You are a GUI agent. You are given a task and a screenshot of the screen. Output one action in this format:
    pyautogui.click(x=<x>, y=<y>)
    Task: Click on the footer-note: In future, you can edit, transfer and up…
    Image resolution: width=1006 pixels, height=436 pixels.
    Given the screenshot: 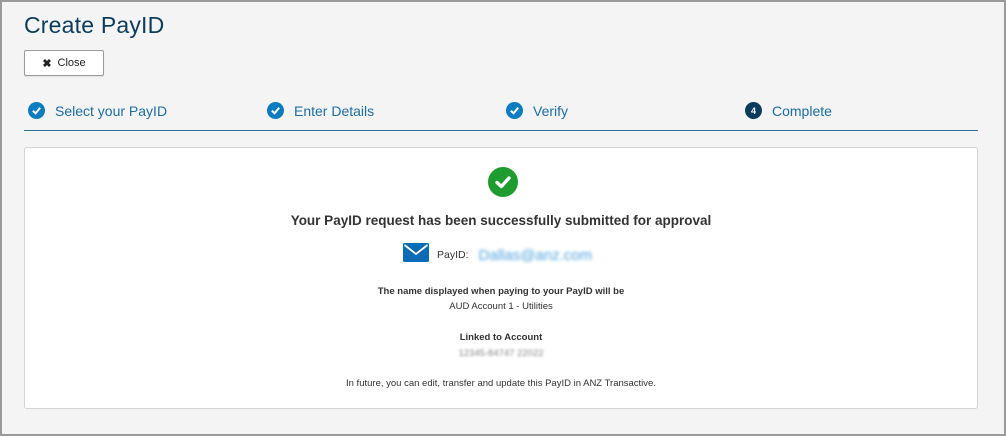 What is the action you would take?
    pyautogui.click(x=501, y=383)
    